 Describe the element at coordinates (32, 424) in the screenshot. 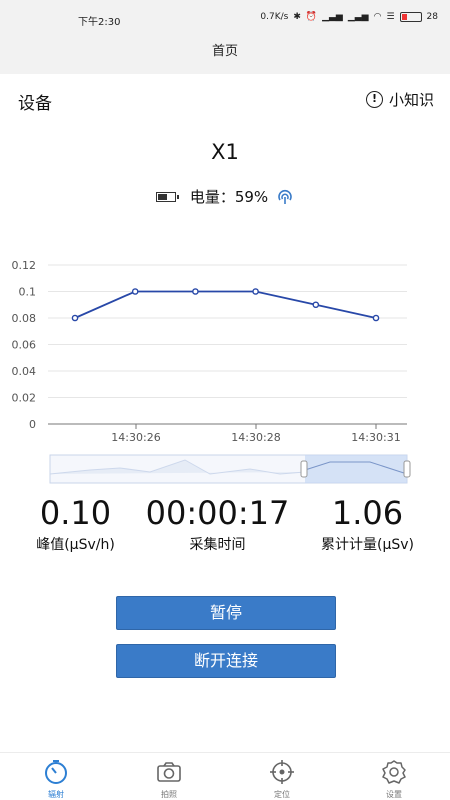

I see `y-tick-label: 0` at that location.